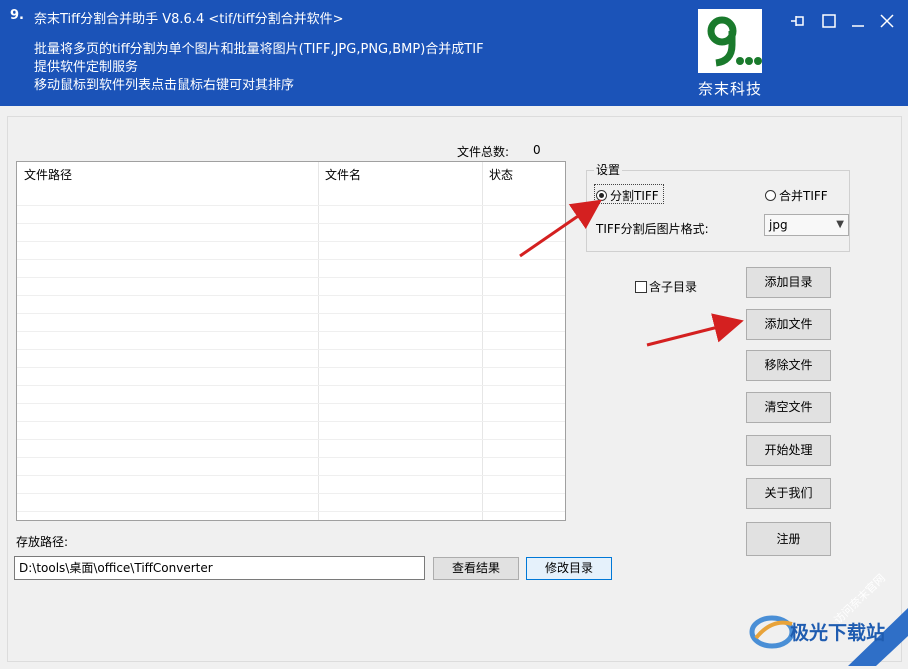 The width and height of the screenshot is (908, 669). What do you see at coordinates (476, 568) in the screenshot?
I see `view-result-button: 查看结果` at bounding box center [476, 568].